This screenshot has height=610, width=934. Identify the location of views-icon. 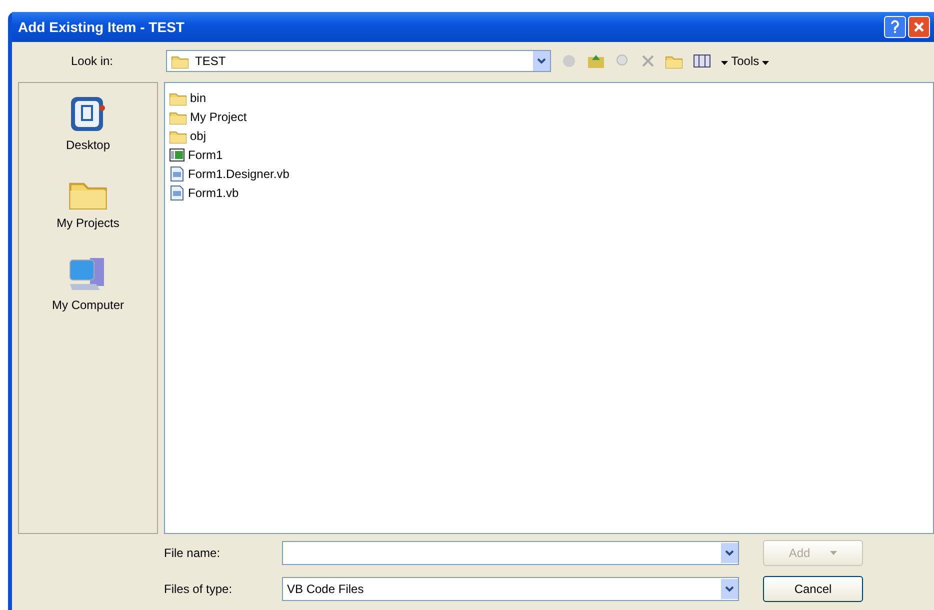
(702, 61).